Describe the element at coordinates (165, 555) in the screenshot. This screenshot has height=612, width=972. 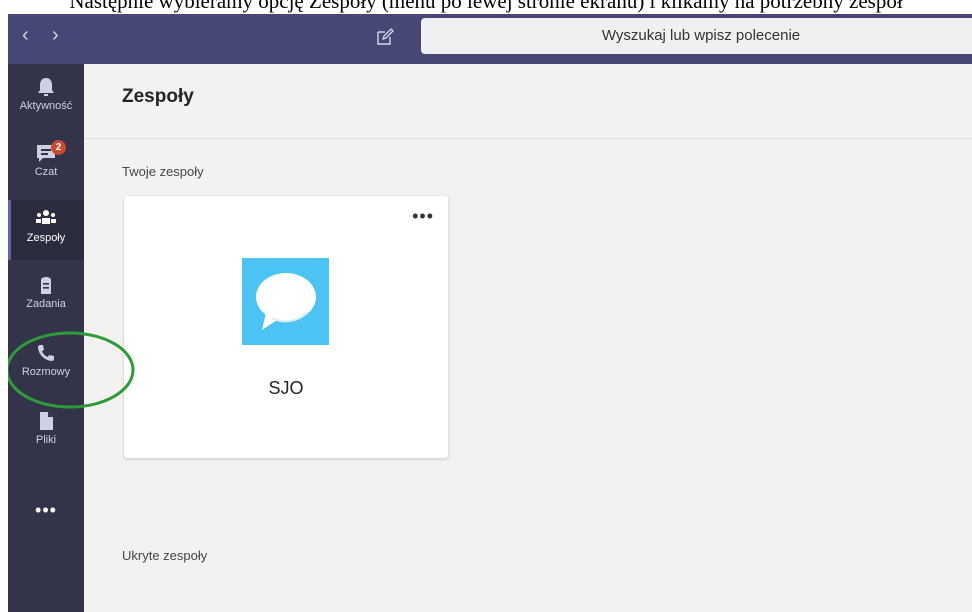
I see `hidden-teams-heading: Ukryte zespoły` at that location.